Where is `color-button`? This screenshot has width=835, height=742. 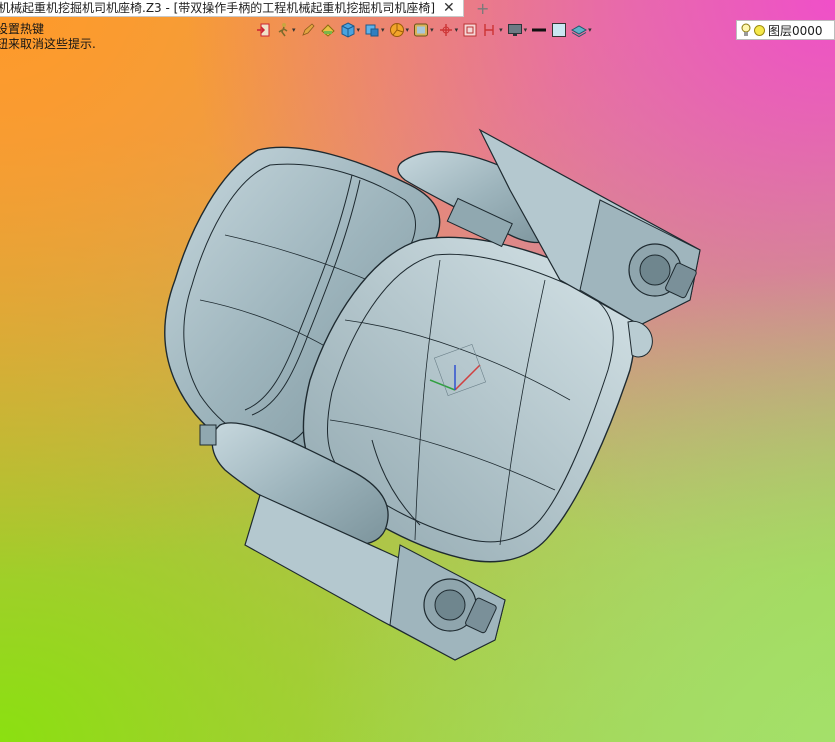 color-button is located at coordinates (559, 30).